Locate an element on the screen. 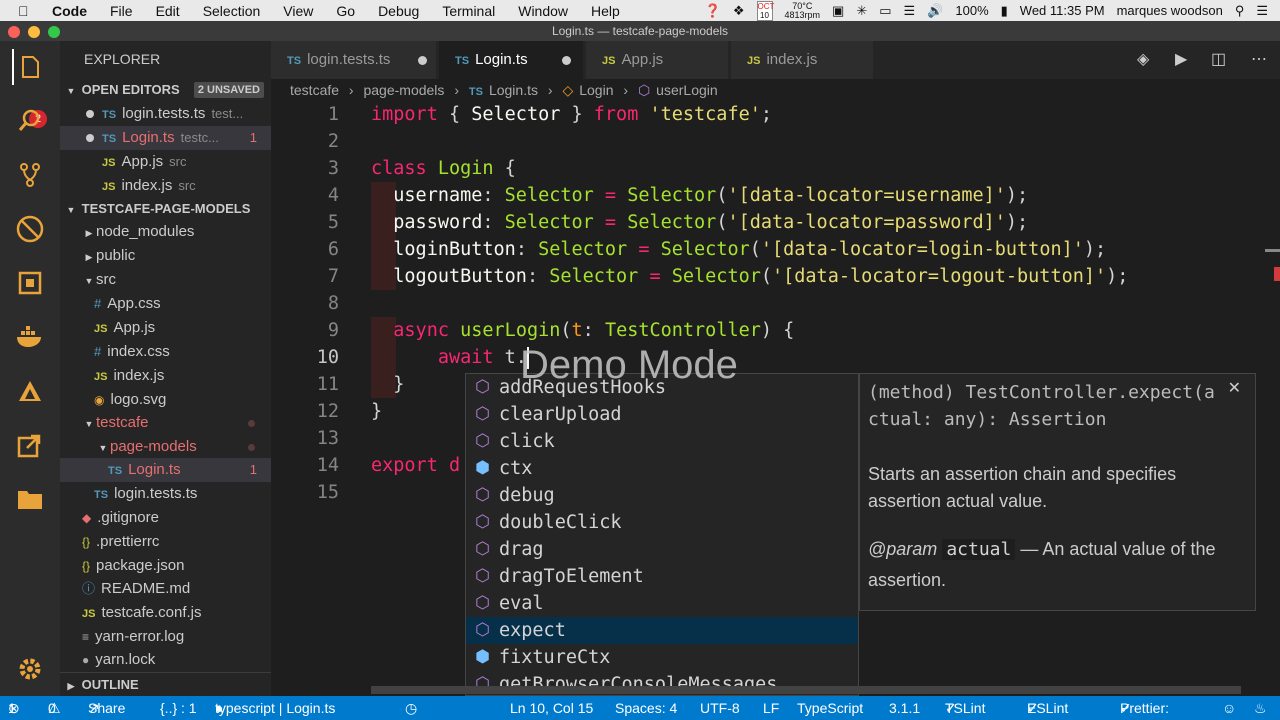 This screenshot has height=720, width=1280. menu-edit: Edit is located at coordinates (168, 11).